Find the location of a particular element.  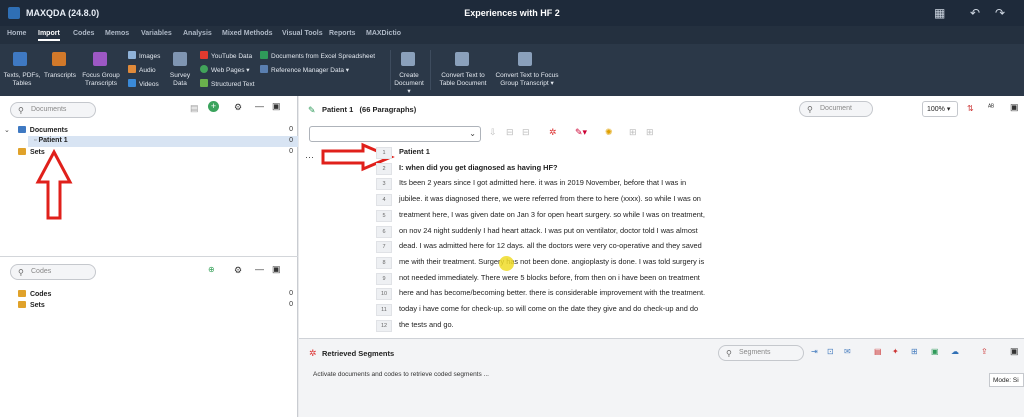

webpages-label: Web Pages is located at coordinates (228, 70).